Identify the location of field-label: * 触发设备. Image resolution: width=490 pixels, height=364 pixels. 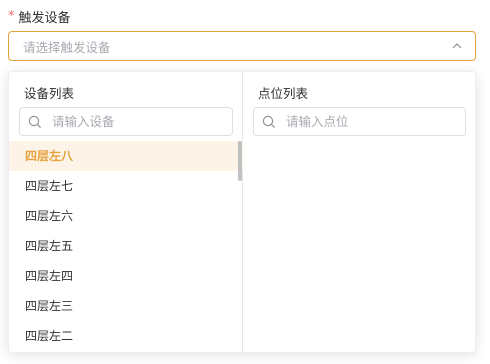
(39, 16).